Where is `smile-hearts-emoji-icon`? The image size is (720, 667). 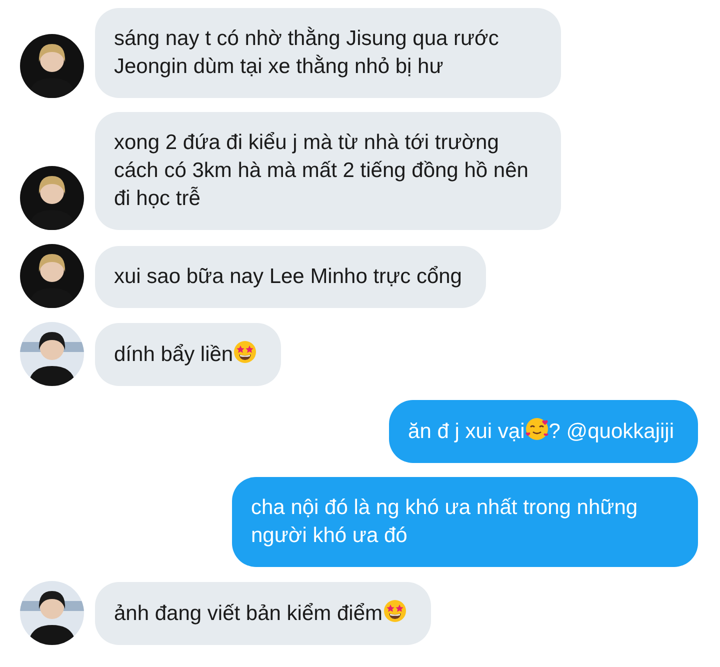 smile-hearts-emoji-icon is located at coordinates (536, 429).